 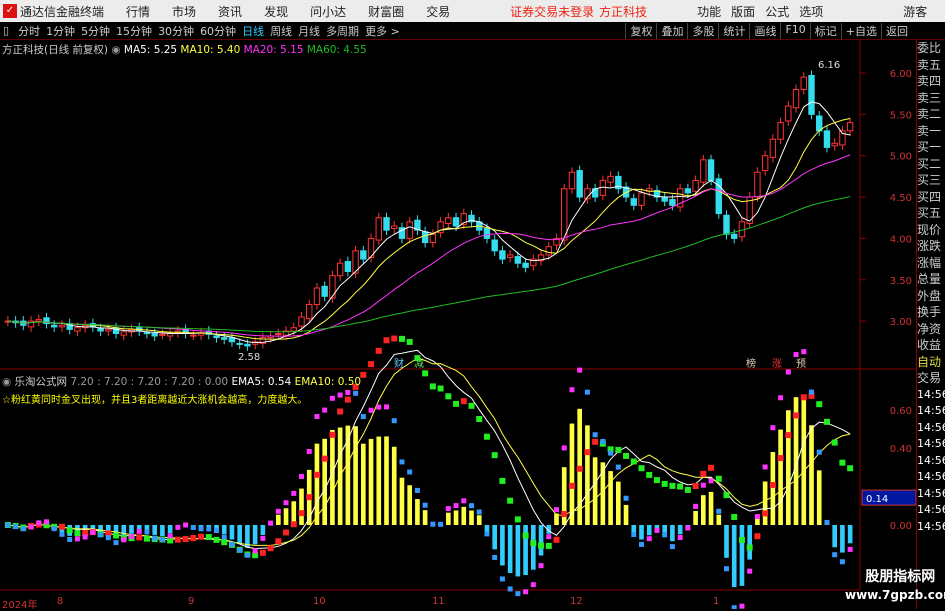 I want to click on indicator-tick: 0.00, so click(x=901, y=526).